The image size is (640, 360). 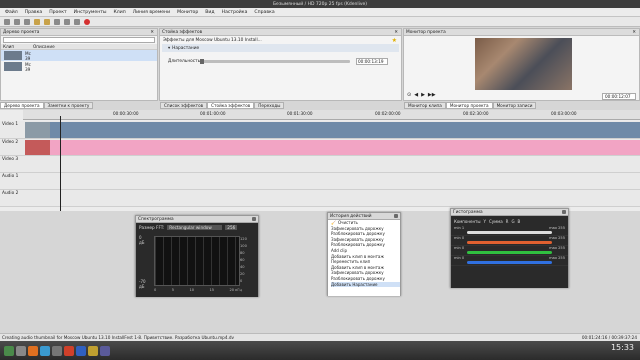 What do you see at coordinates (469, 105) in the screenshot?
I see `tab-project-monitor: Монитор проекта` at bounding box center [469, 105].